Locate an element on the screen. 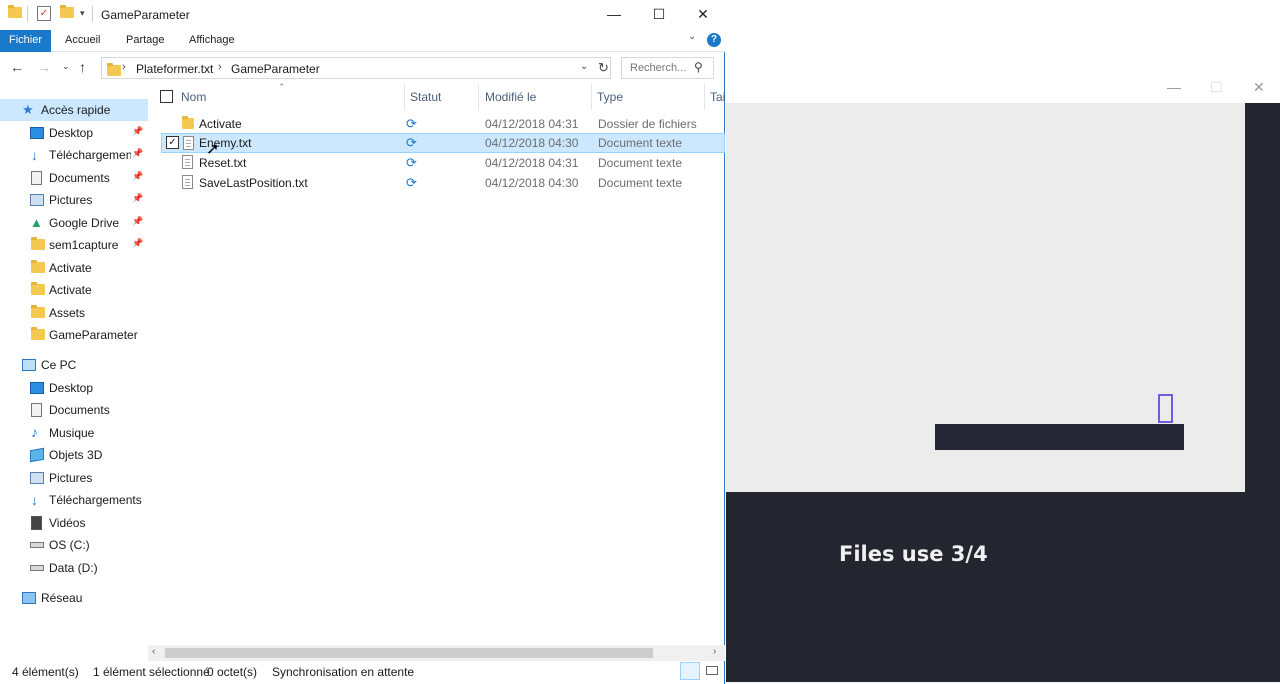 The image size is (1280, 684). drive-icon is located at coordinates (37, 568).